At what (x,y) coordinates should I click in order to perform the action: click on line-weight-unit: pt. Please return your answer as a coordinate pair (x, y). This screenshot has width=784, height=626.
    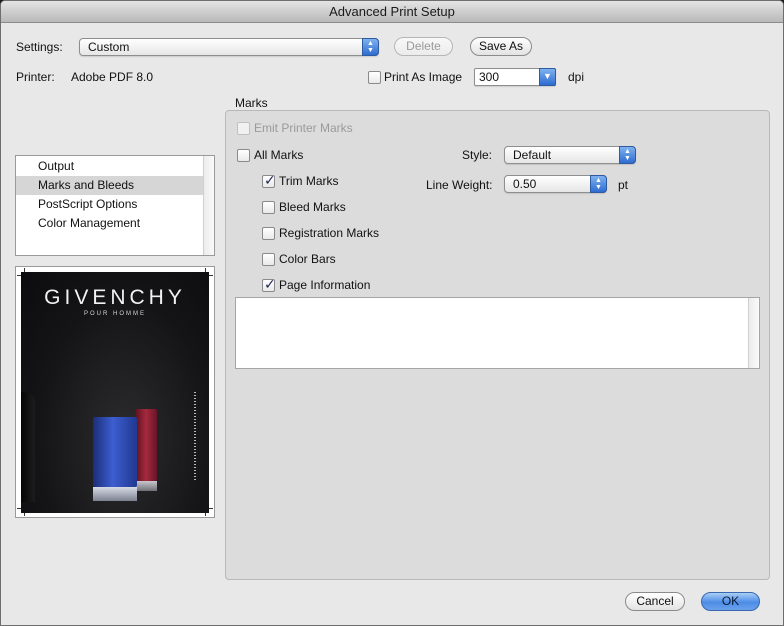
    Looking at the image, I should click on (623, 185).